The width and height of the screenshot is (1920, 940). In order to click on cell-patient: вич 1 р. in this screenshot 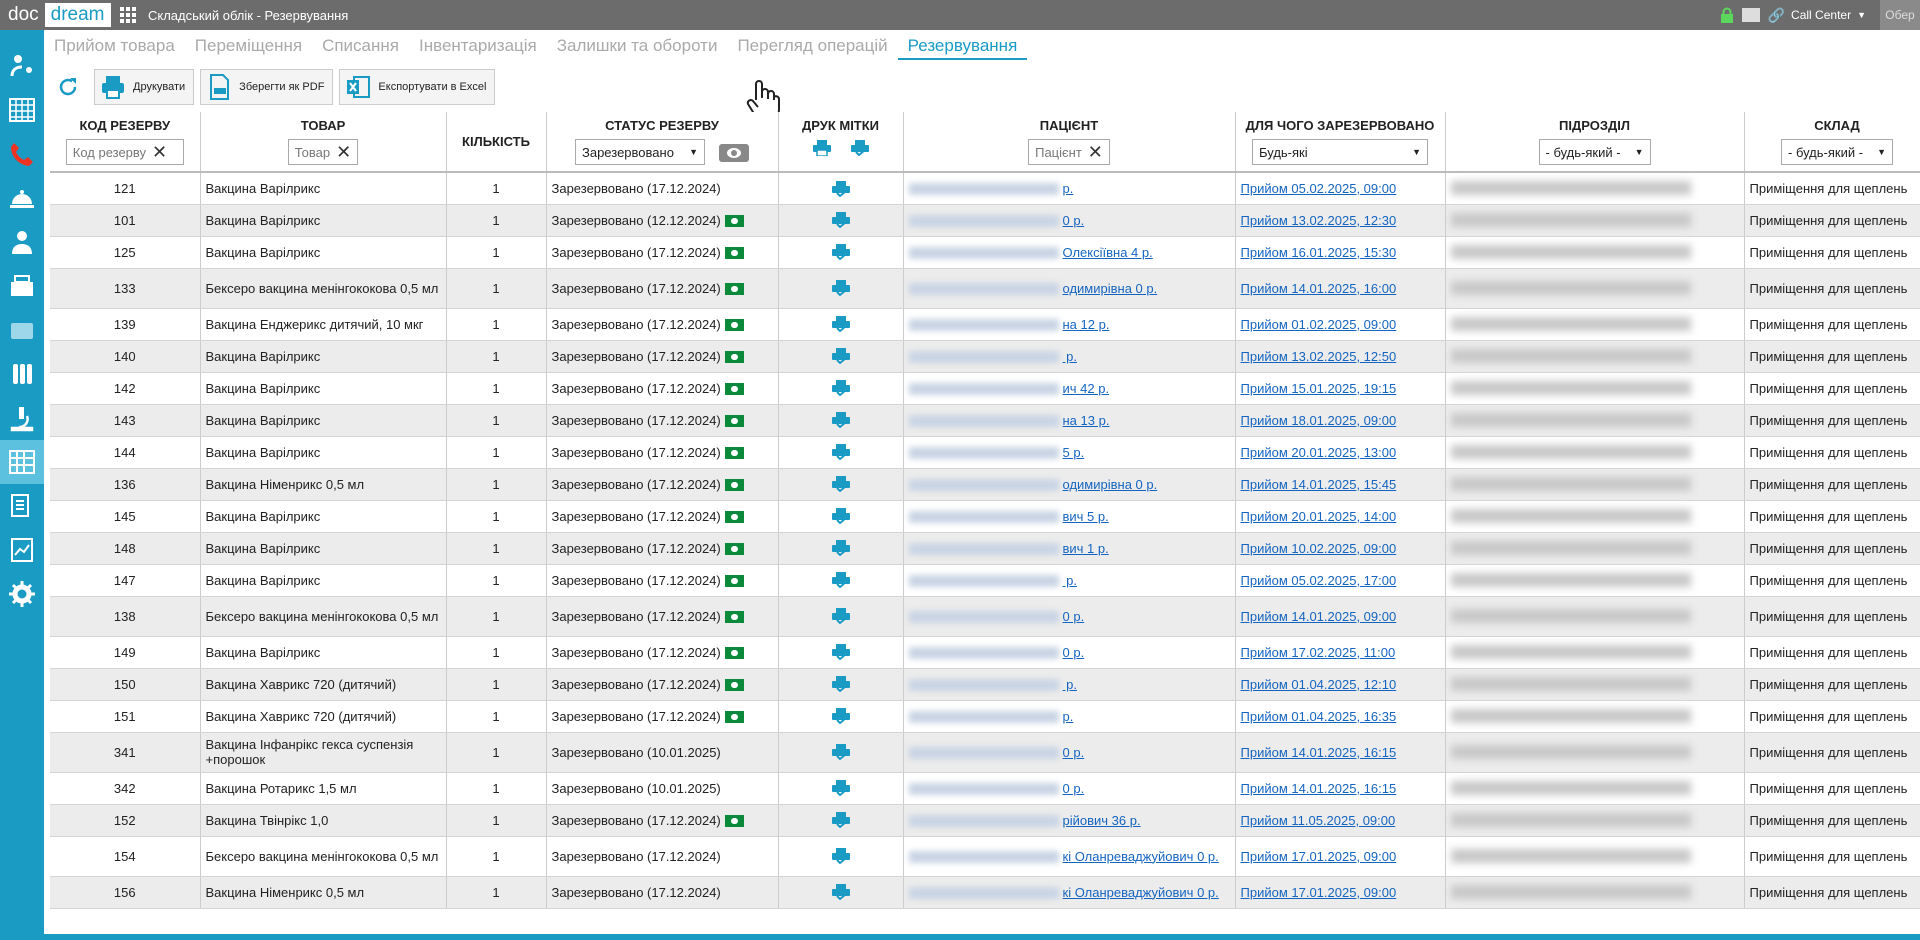, I will do `click(1069, 548)`.